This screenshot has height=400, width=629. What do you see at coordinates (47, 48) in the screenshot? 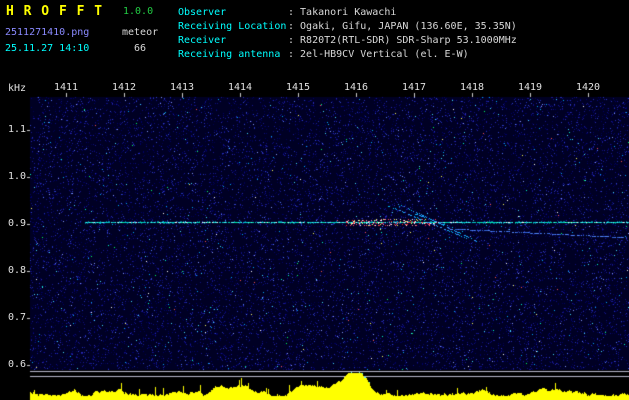
I see `timestamp-label: 25.11.27 14:10` at bounding box center [47, 48].